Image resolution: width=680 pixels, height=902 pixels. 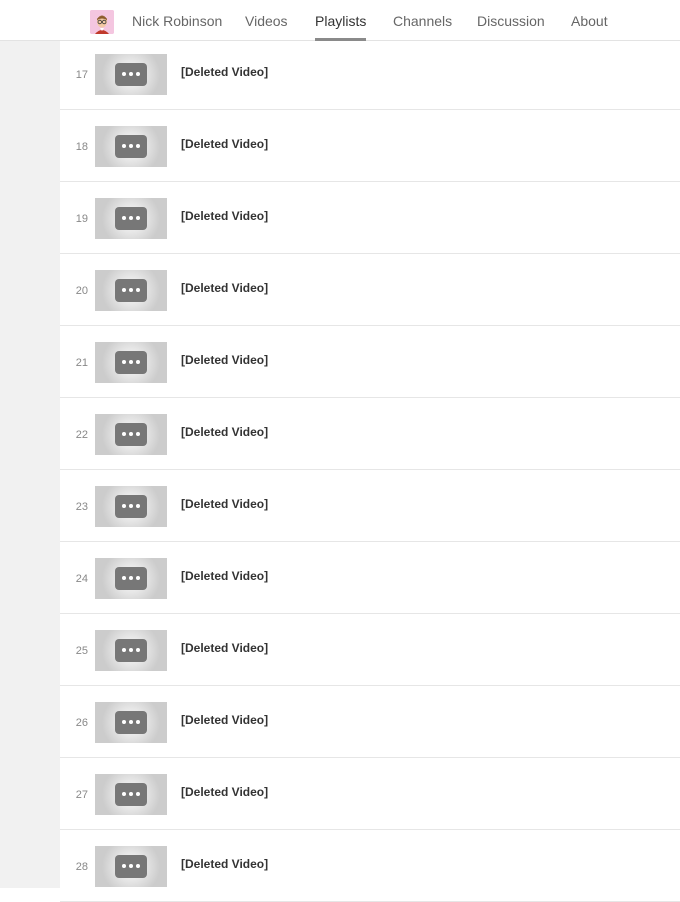 What do you see at coordinates (370, 506) in the screenshot?
I see `playlist-row: 23 [Deleted Video]` at bounding box center [370, 506].